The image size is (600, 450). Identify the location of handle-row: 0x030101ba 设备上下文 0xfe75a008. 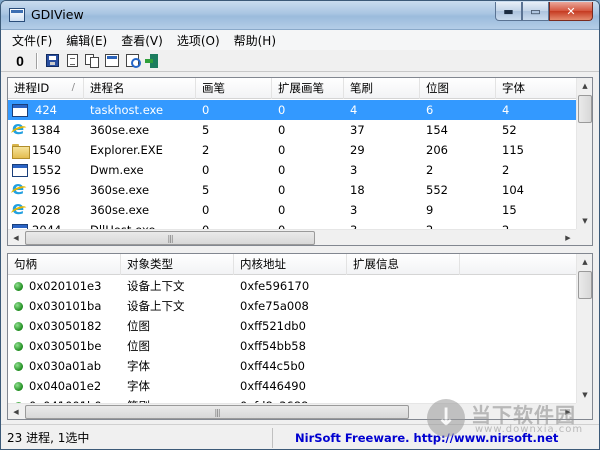
(293, 306).